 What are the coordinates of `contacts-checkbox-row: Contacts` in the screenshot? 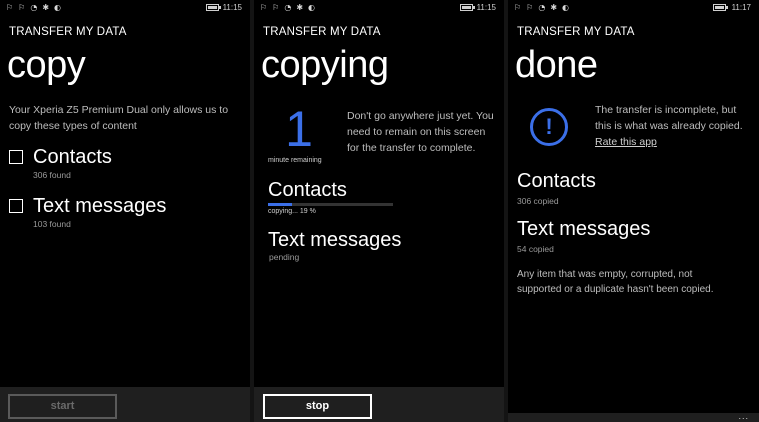 It's located at (60, 157).